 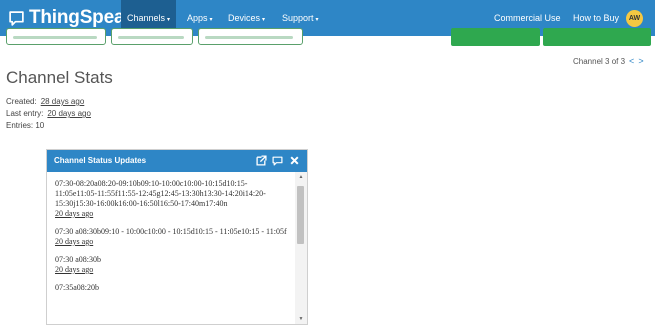 What do you see at coordinates (69, 113) in the screenshot?
I see `stat-last-entry-value: 20 days ago` at bounding box center [69, 113].